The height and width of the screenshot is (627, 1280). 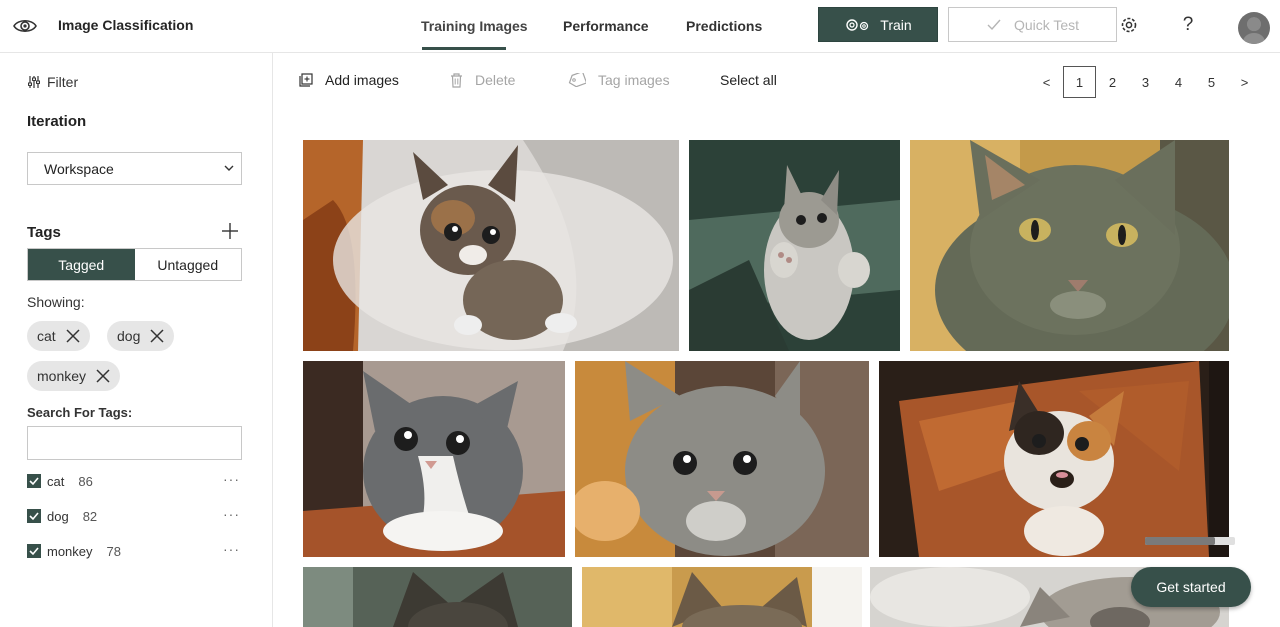 What do you see at coordinates (134, 168) in the screenshot?
I see `iteration-select: Workspace` at bounding box center [134, 168].